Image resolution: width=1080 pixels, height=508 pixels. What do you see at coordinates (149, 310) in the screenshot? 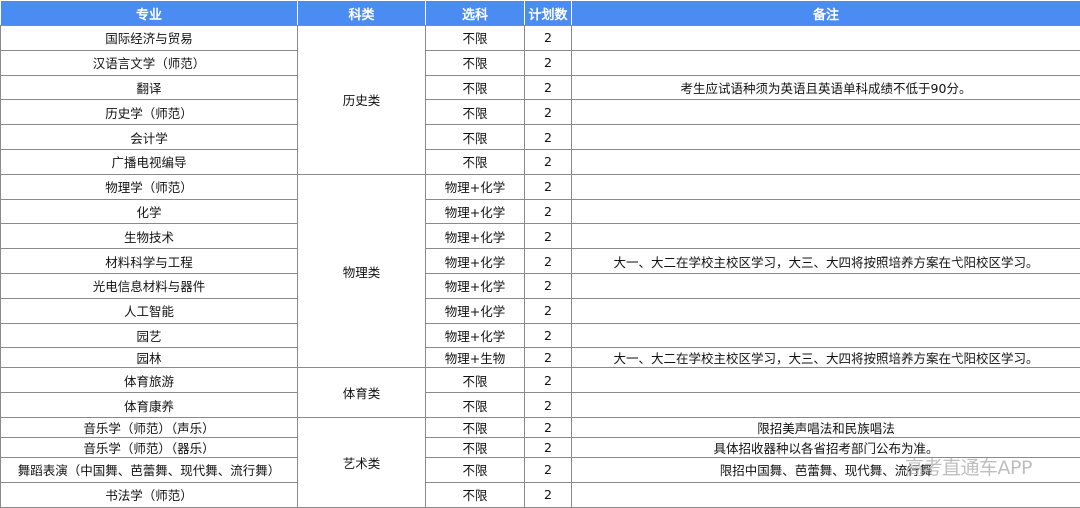
I see `major-cell: 人工智能` at bounding box center [149, 310].